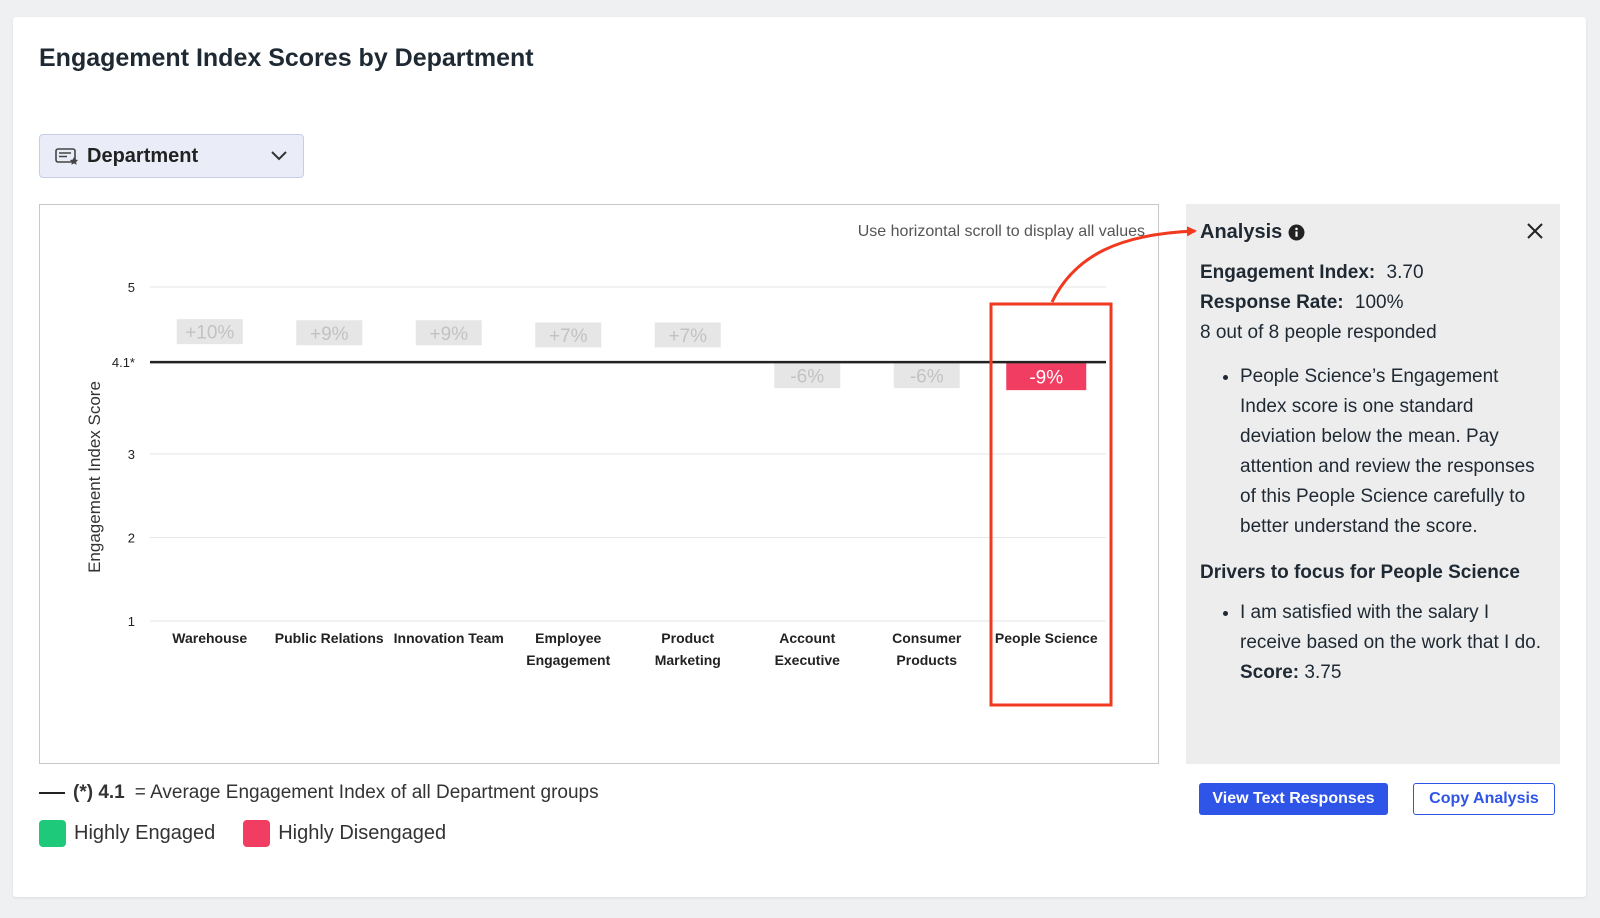 The height and width of the screenshot is (918, 1600). I want to click on view-text-responses-button: View Text Responses, so click(1293, 799).